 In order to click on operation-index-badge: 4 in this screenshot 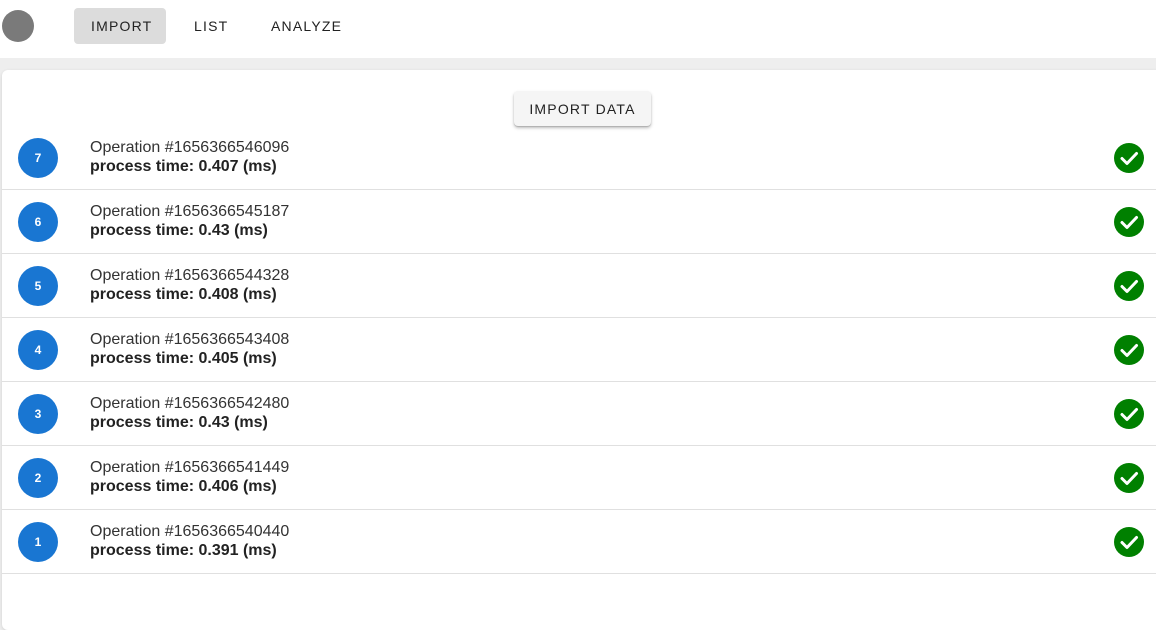, I will do `click(38, 350)`.